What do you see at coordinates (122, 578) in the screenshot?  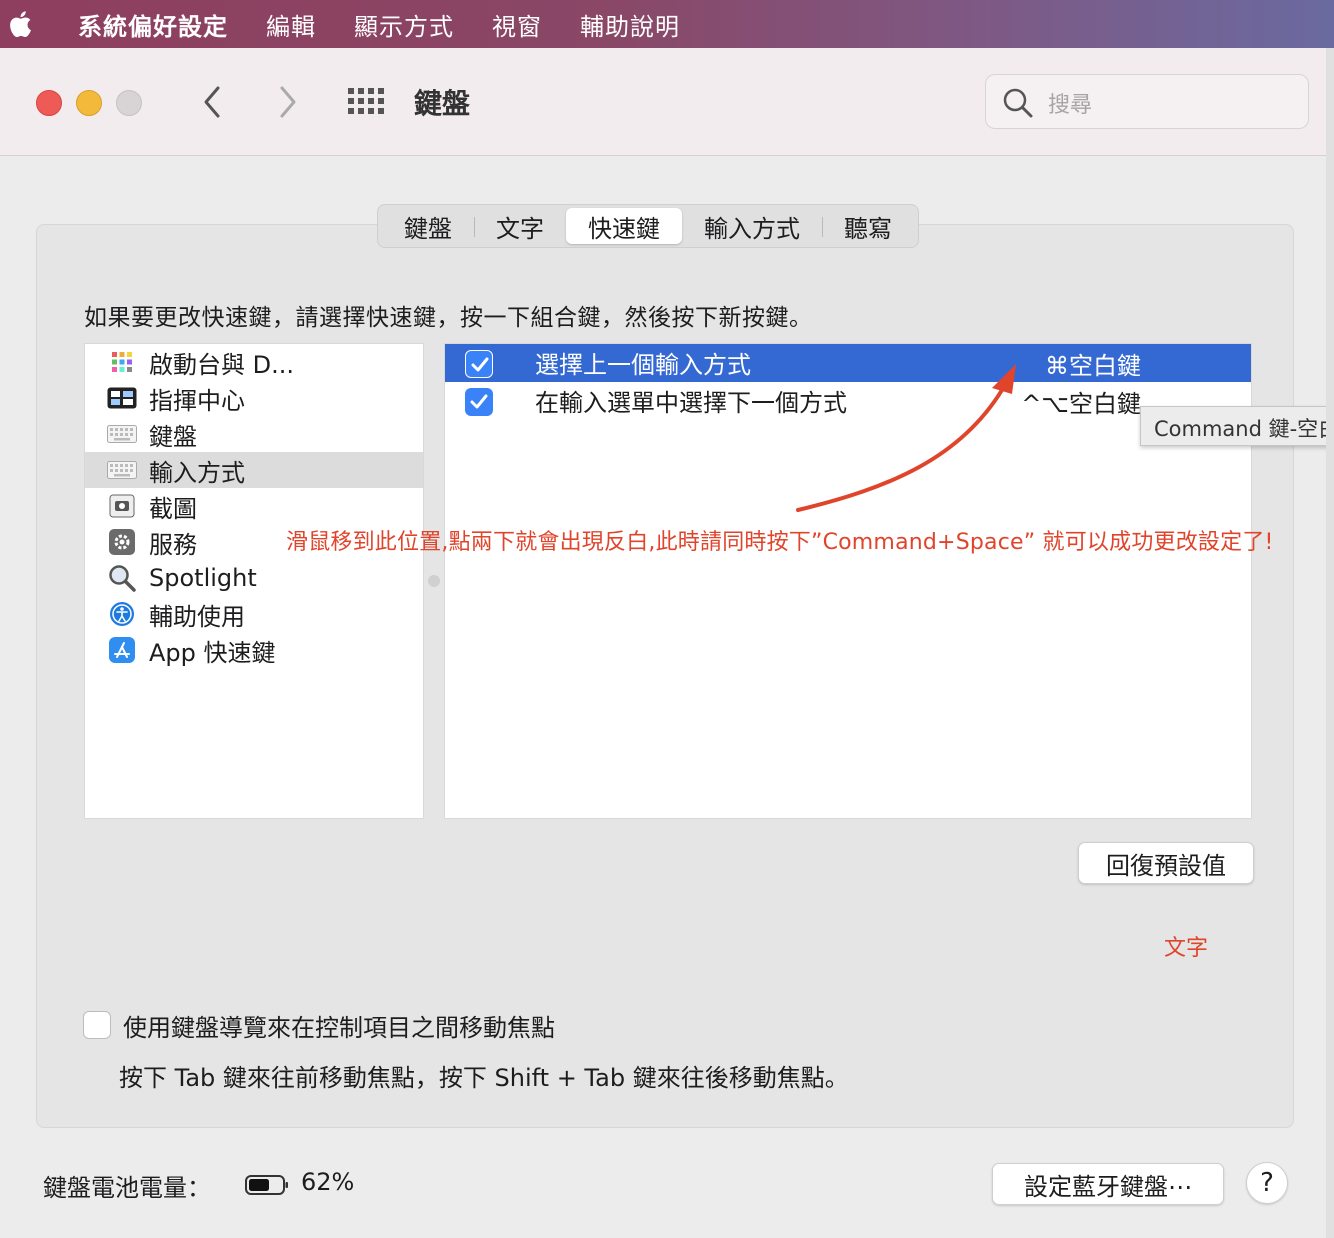 I see `magnifier-icon` at bounding box center [122, 578].